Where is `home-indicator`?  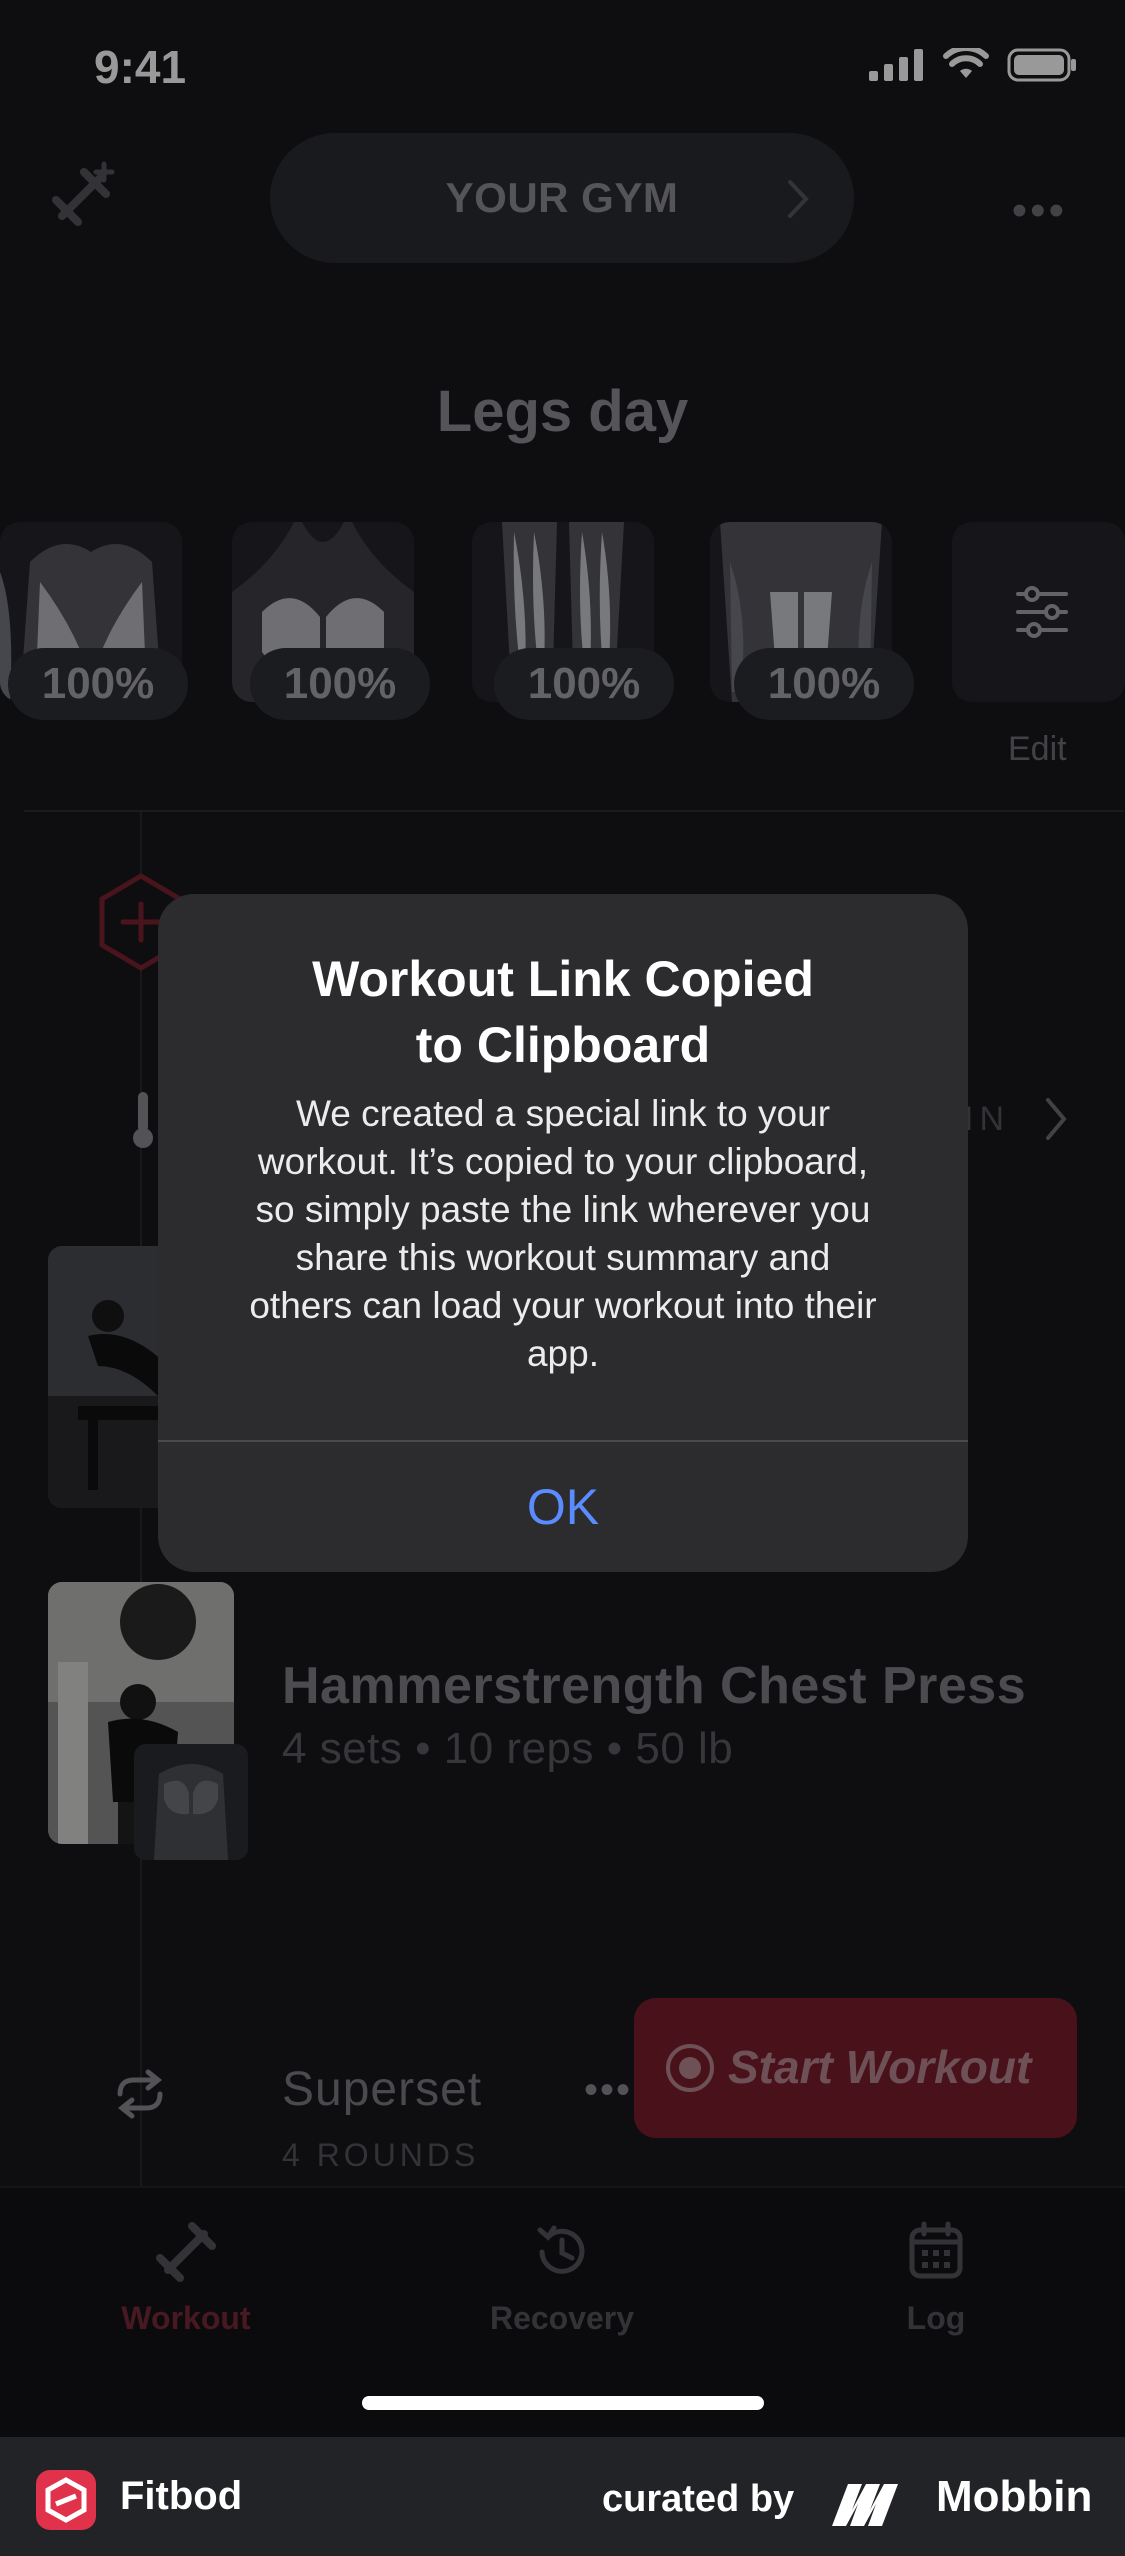 home-indicator is located at coordinates (563, 2403).